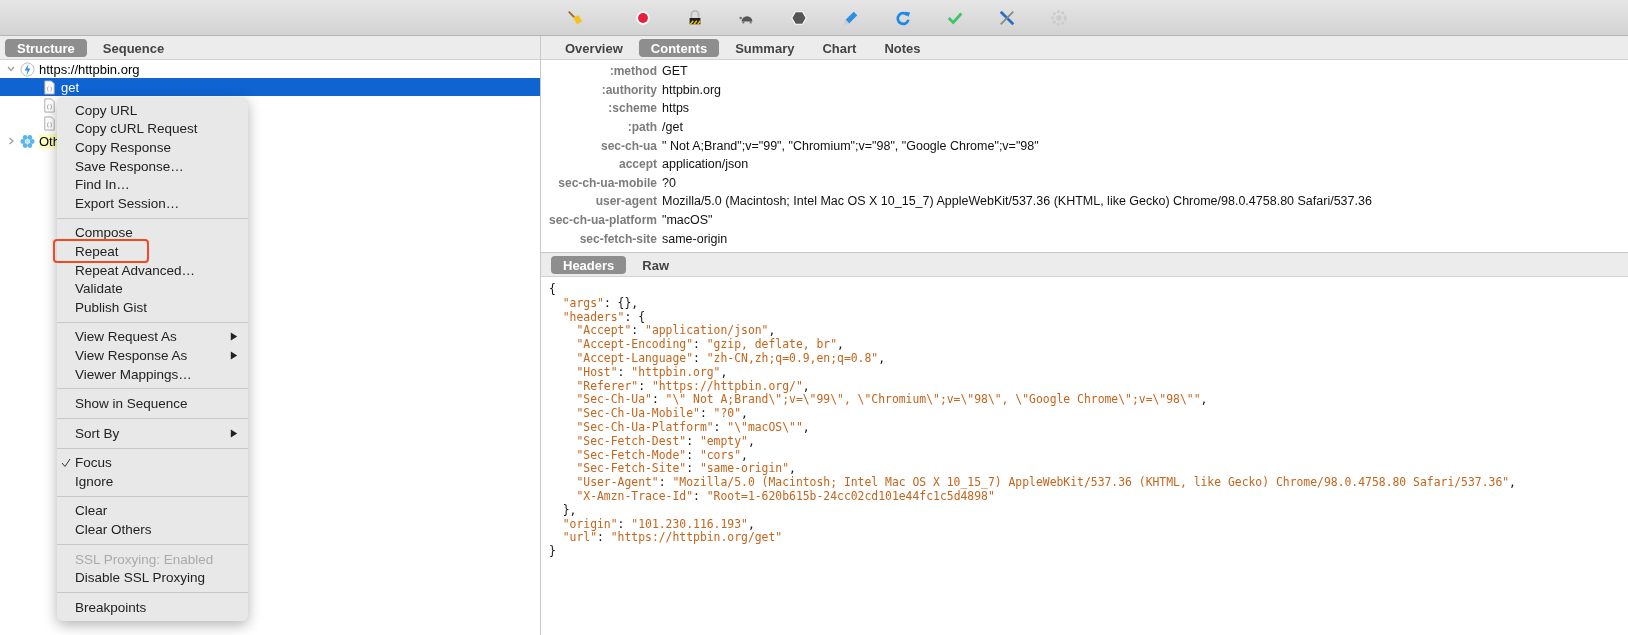 The image size is (1628, 635). I want to click on header-value: same-origin, so click(695, 238).